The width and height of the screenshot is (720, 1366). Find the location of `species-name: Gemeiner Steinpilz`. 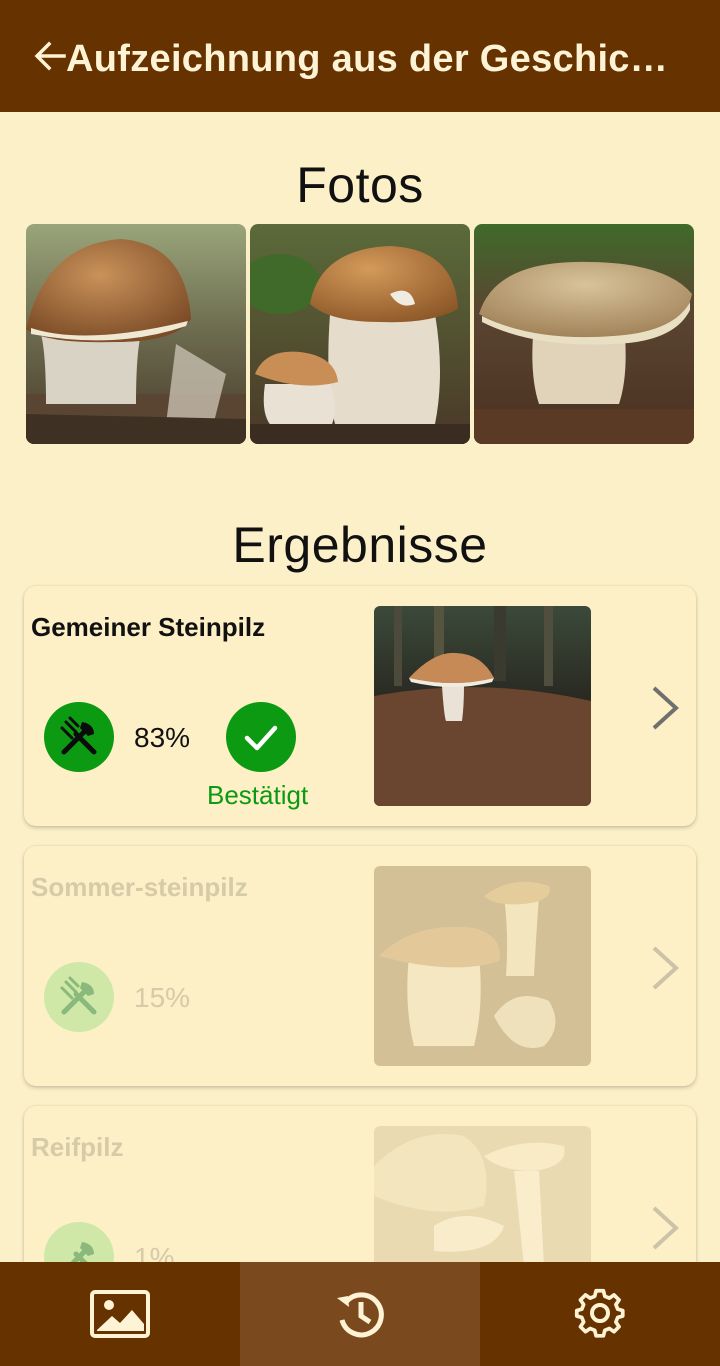

species-name: Gemeiner Steinpilz is located at coordinates (148, 627).